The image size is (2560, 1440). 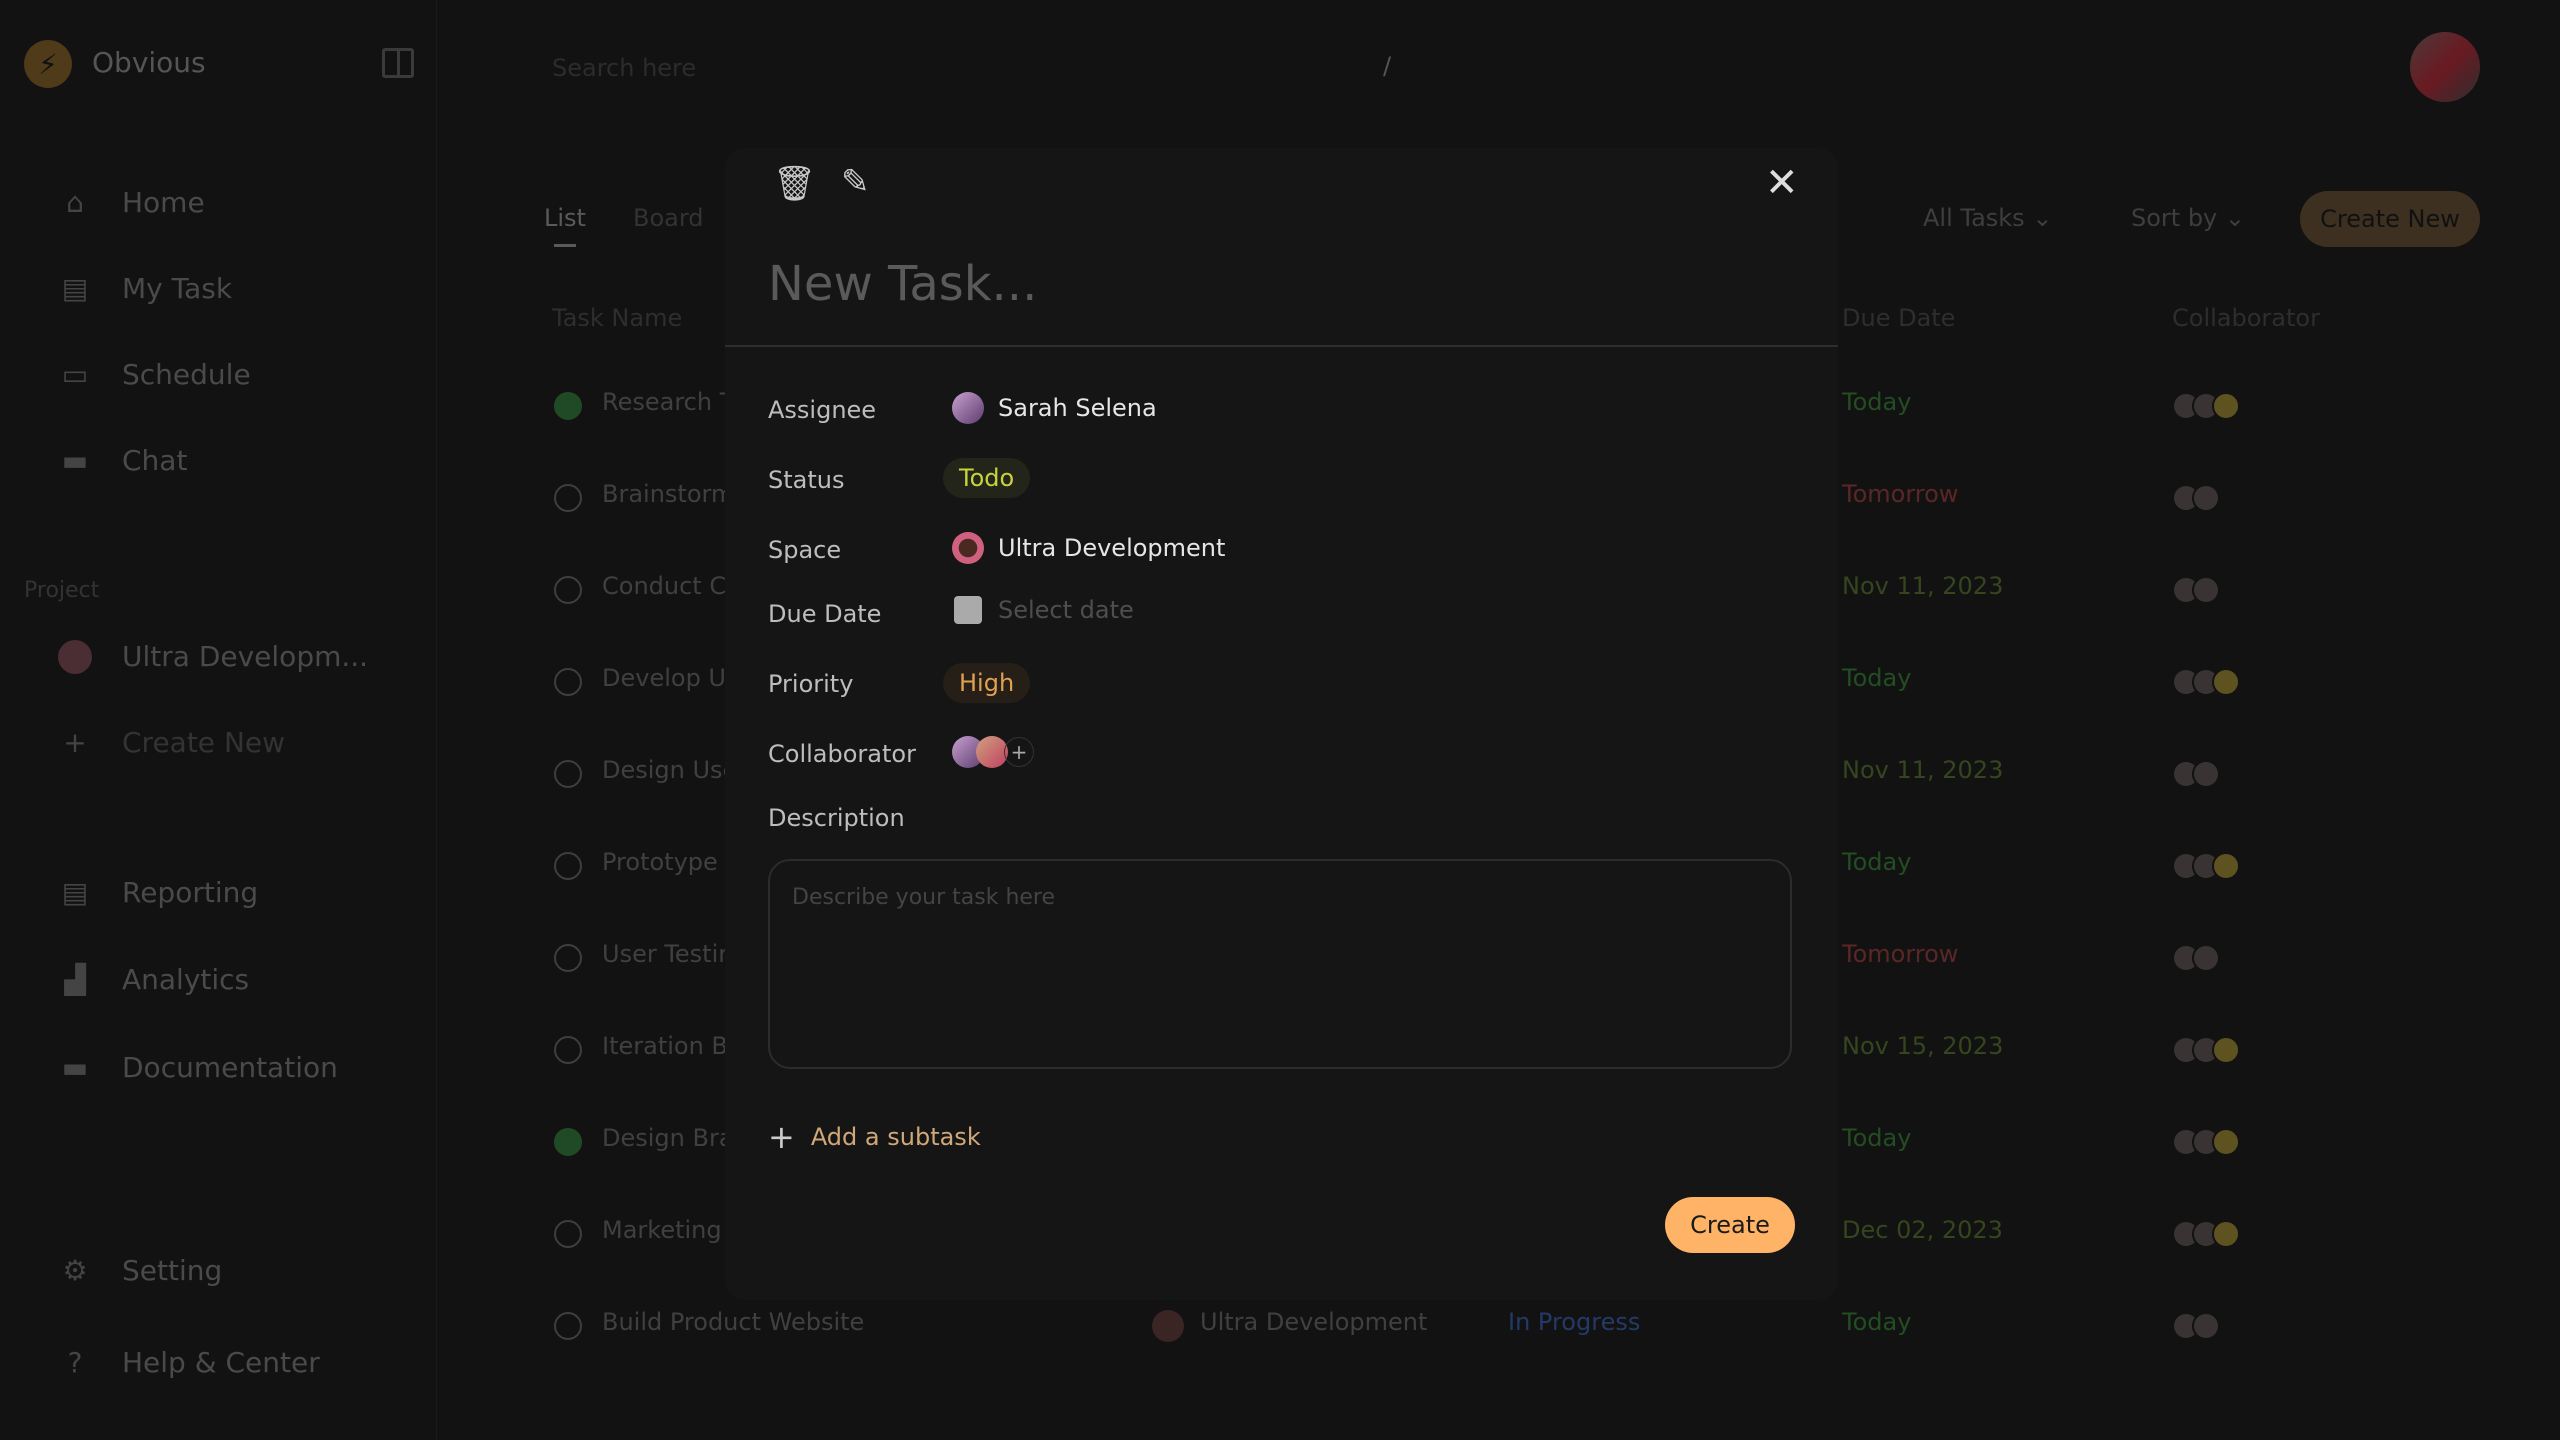 What do you see at coordinates (1923, 1046) in the screenshot?
I see `task-due-date: Nov 15, 2023` at bounding box center [1923, 1046].